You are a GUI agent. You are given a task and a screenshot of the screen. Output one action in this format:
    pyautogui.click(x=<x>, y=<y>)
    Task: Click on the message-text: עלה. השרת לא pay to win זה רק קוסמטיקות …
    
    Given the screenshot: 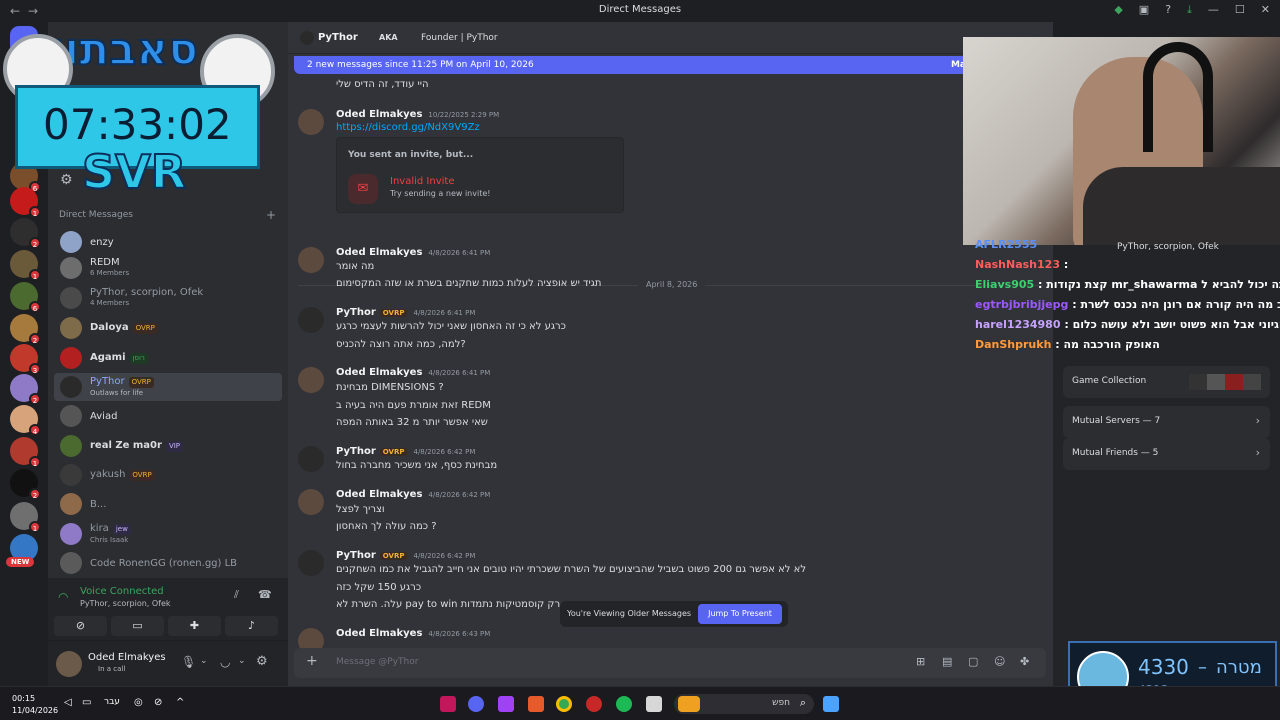 What is the action you would take?
    pyautogui.click(x=455, y=604)
    